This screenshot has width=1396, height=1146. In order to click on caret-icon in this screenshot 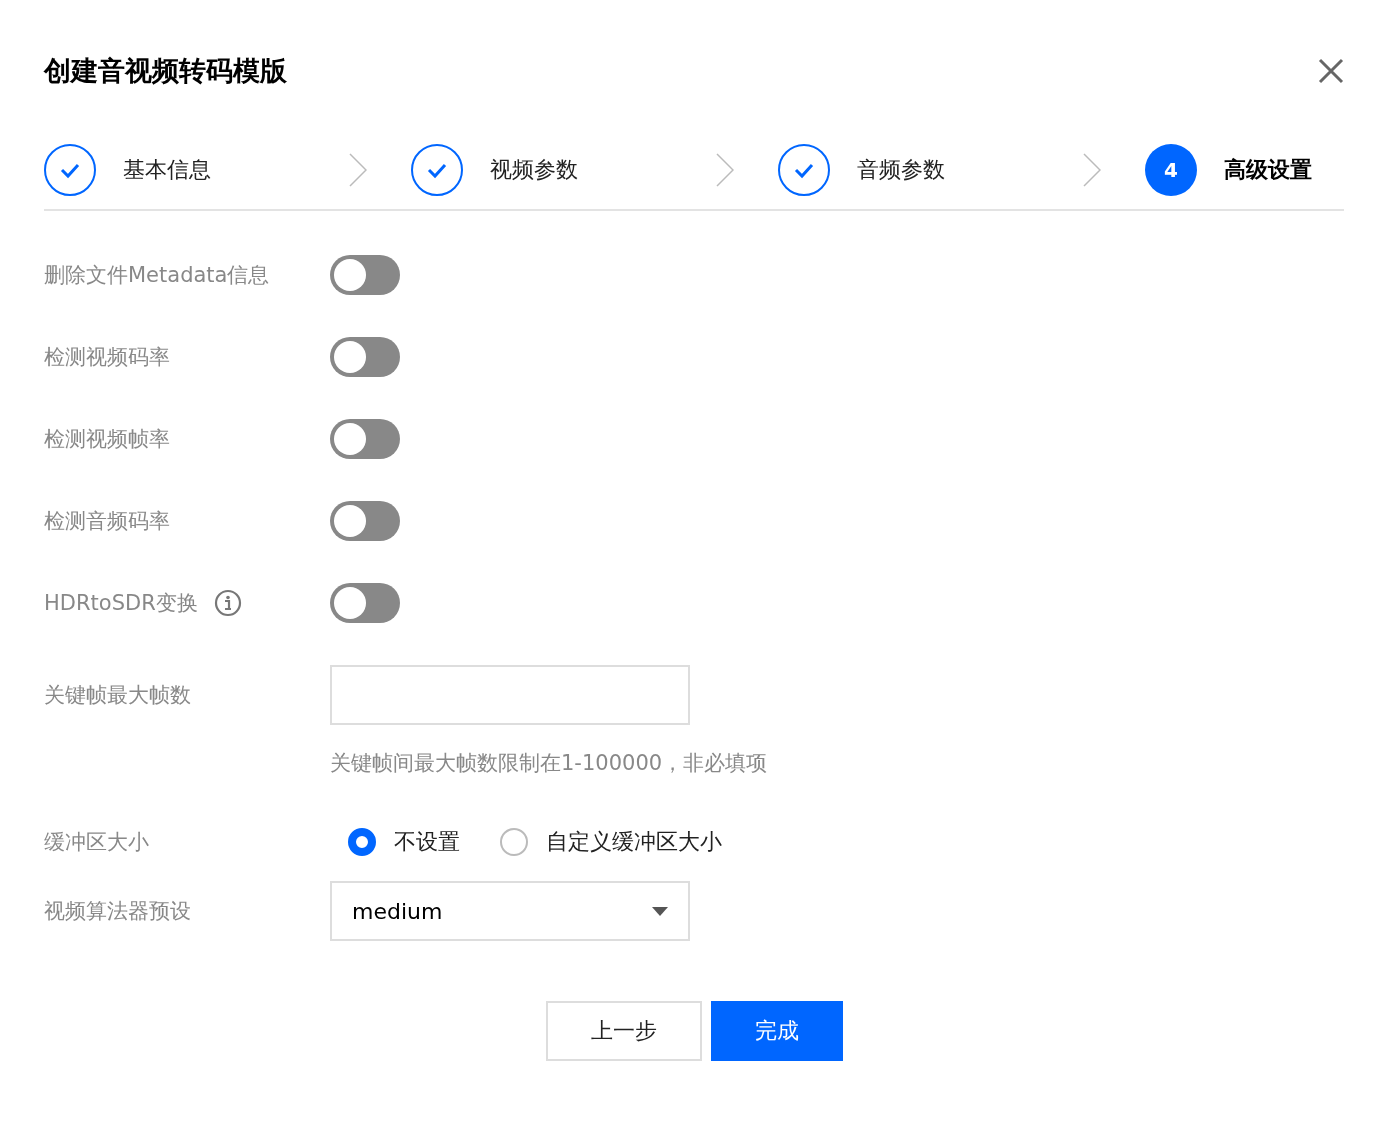, I will do `click(660, 911)`.